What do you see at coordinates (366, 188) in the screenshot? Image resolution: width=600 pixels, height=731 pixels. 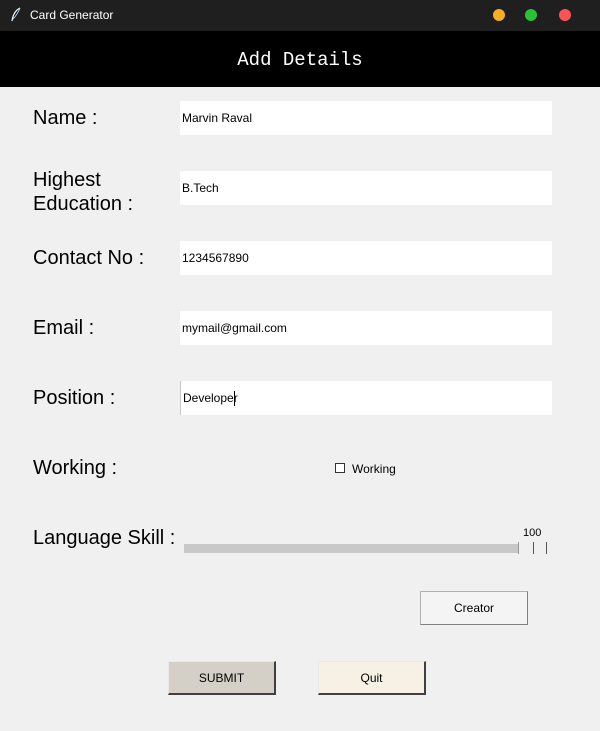 I see `education-input` at bounding box center [366, 188].